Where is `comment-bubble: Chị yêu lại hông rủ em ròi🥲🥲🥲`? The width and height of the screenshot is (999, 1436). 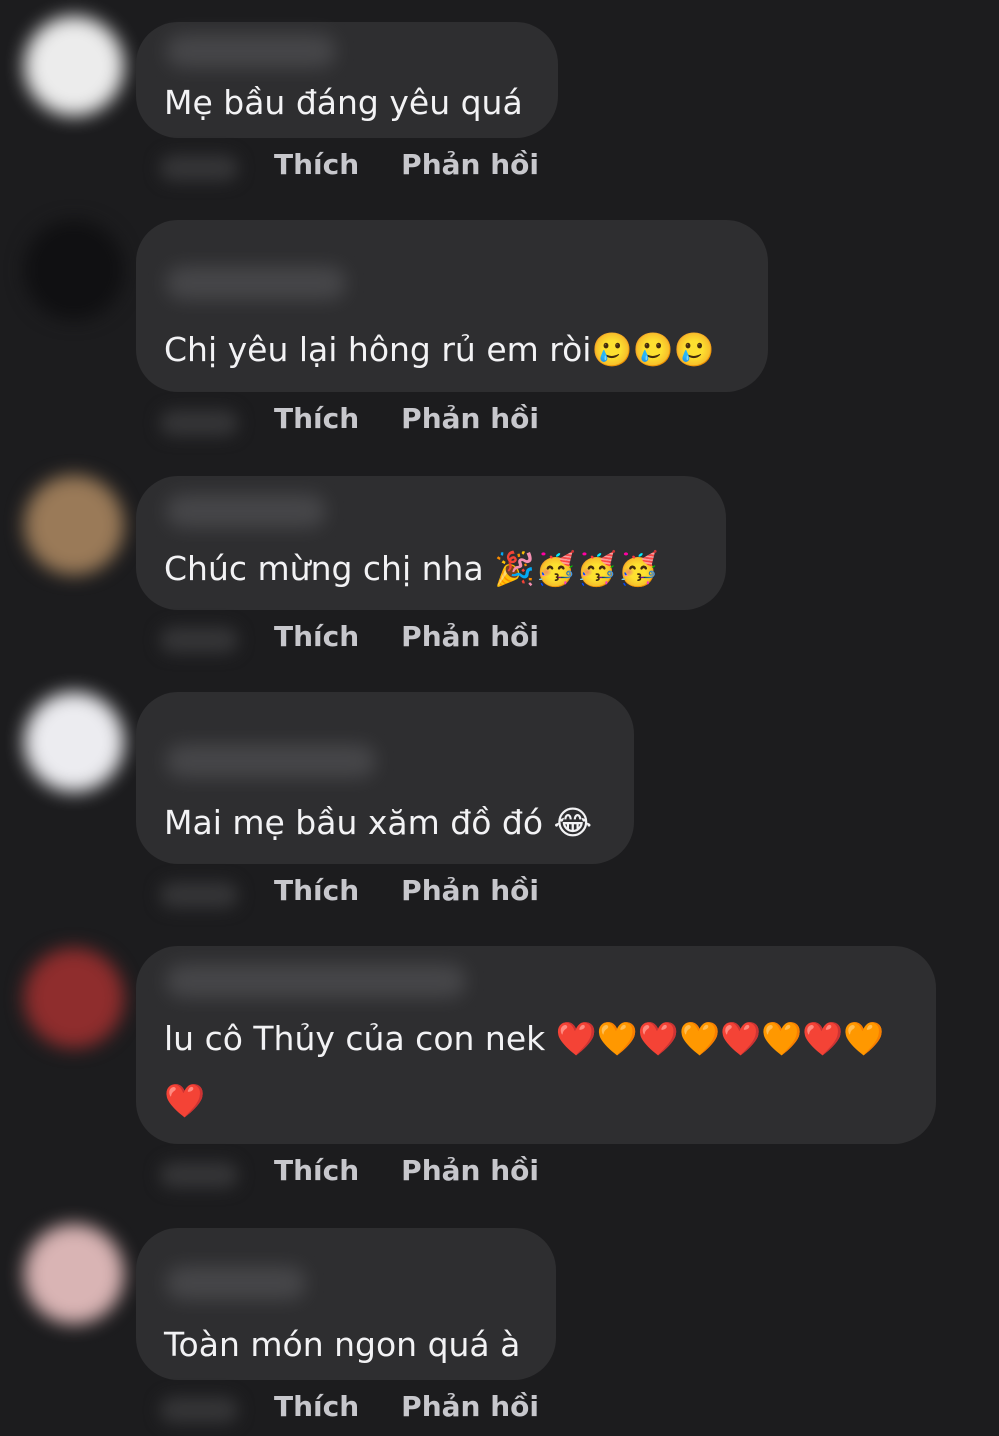
comment-bubble: Chị yêu lại hông rủ em ròi🥲🥲🥲 is located at coordinates (452, 306).